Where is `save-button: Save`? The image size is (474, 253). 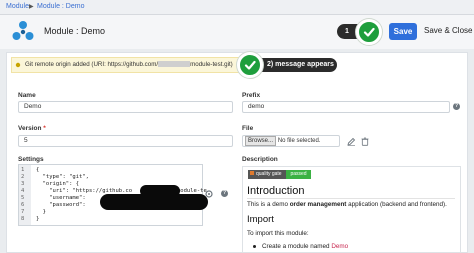
save-button: Save is located at coordinates (403, 31).